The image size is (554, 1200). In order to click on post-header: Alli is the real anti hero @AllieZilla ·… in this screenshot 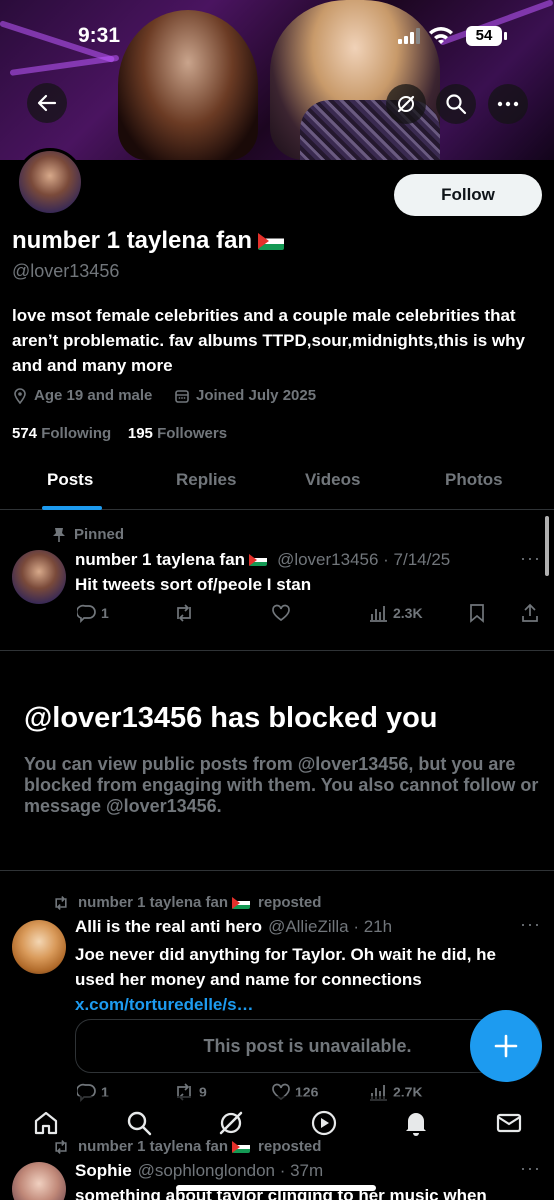, I will do `click(234, 926)`.